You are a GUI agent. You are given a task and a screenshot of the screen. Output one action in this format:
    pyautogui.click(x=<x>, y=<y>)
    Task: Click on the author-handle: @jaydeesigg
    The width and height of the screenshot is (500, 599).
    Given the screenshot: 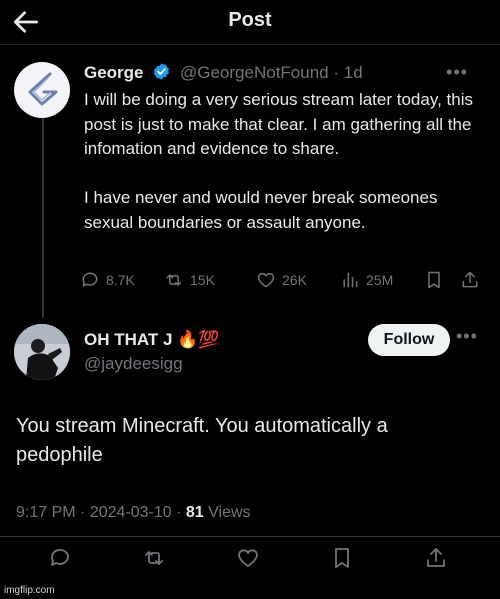 What is the action you would take?
    pyautogui.click(x=133, y=364)
    